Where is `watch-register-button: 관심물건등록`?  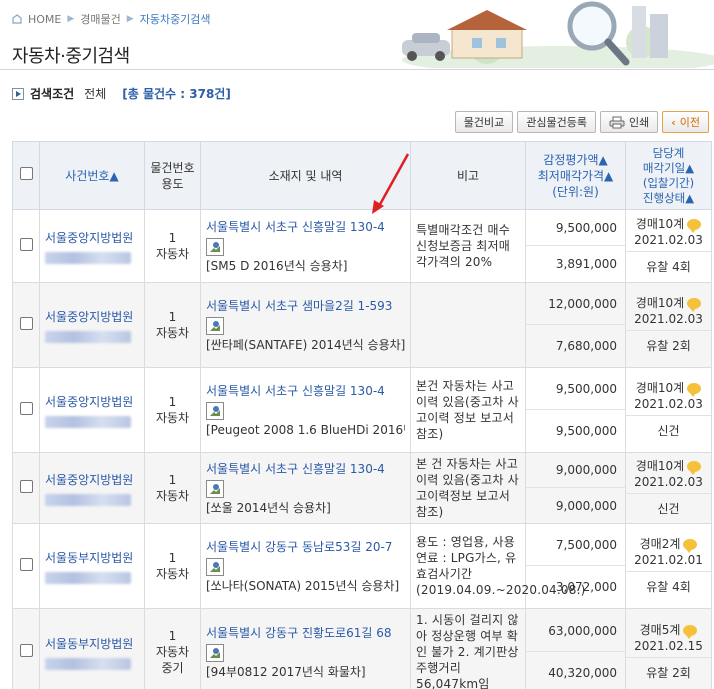
watch-register-button: 관심물건등록 is located at coordinates (556, 122).